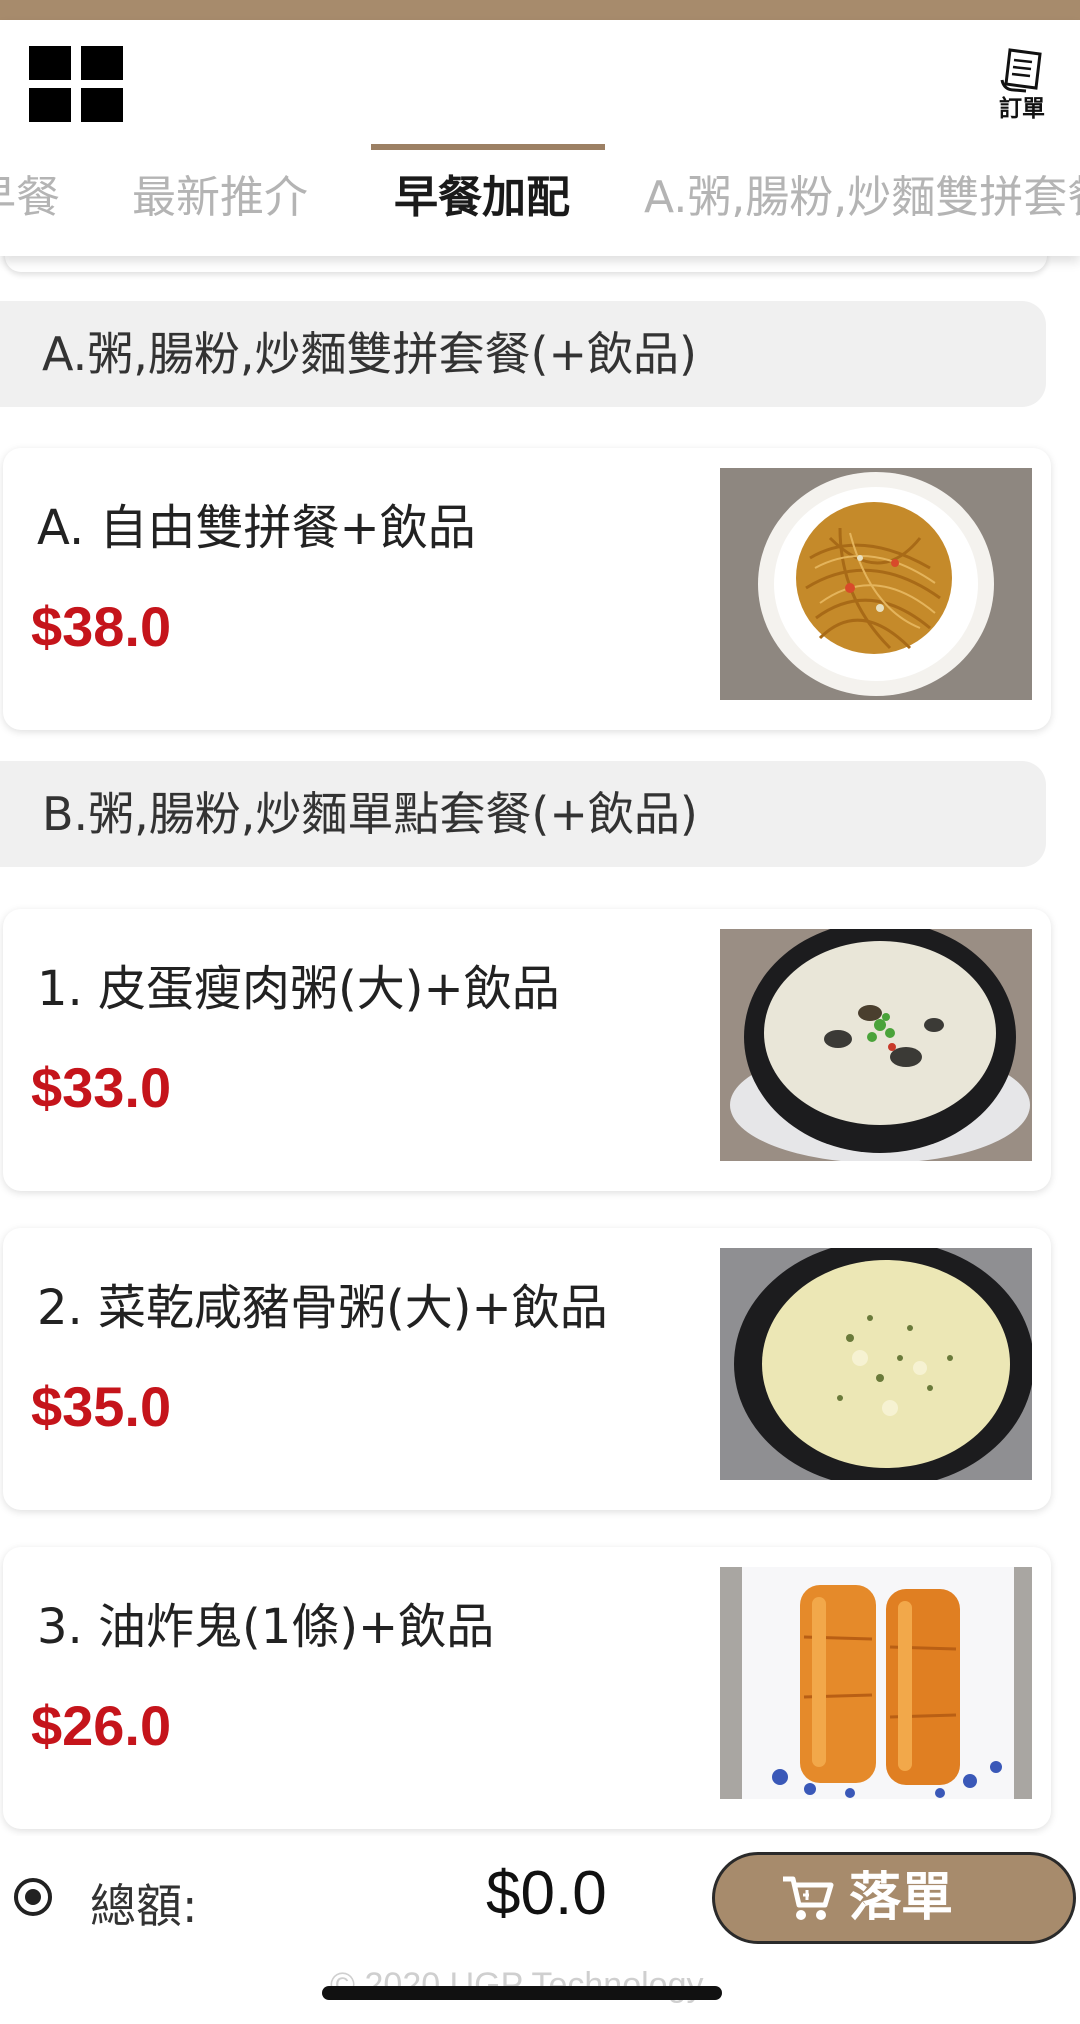 Image resolution: width=1080 pixels, height=2024 pixels. I want to click on order-button: 訂單, so click(1022, 86).